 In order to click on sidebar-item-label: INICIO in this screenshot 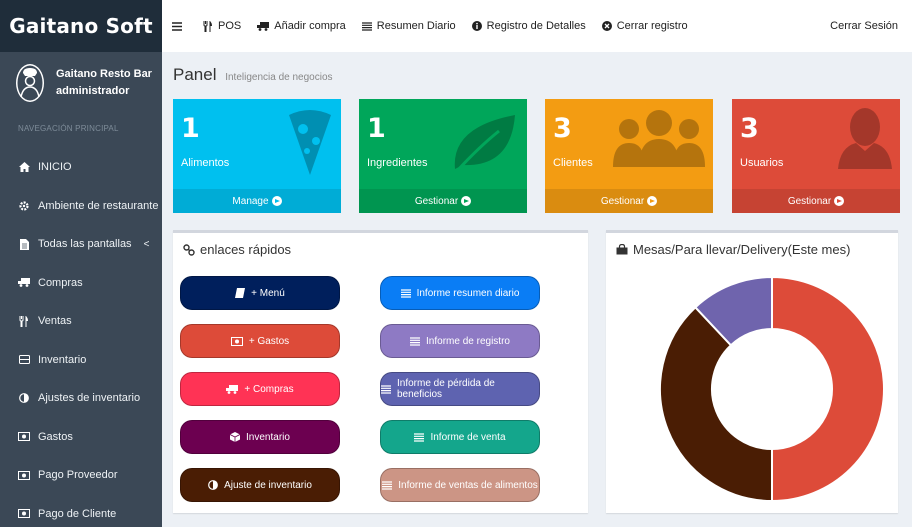, I will do `click(55, 167)`.